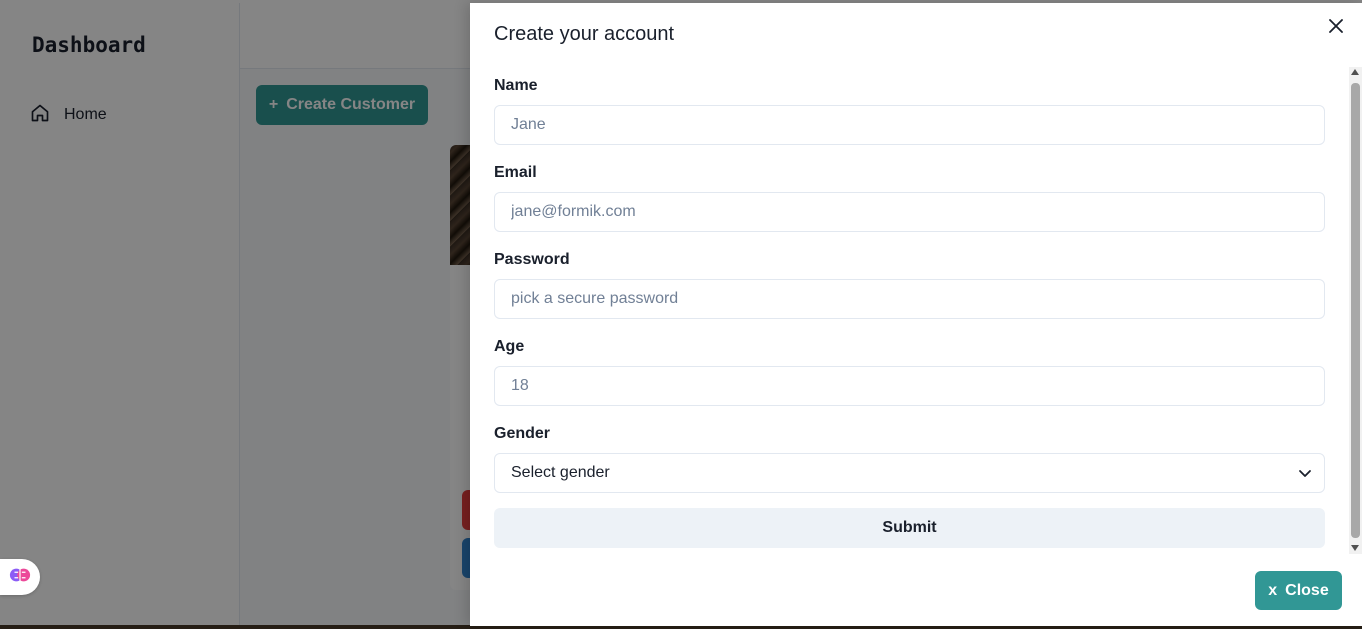  What do you see at coordinates (909, 386) in the screenshot?
I see `age-input` at bounding box center [909, 386].